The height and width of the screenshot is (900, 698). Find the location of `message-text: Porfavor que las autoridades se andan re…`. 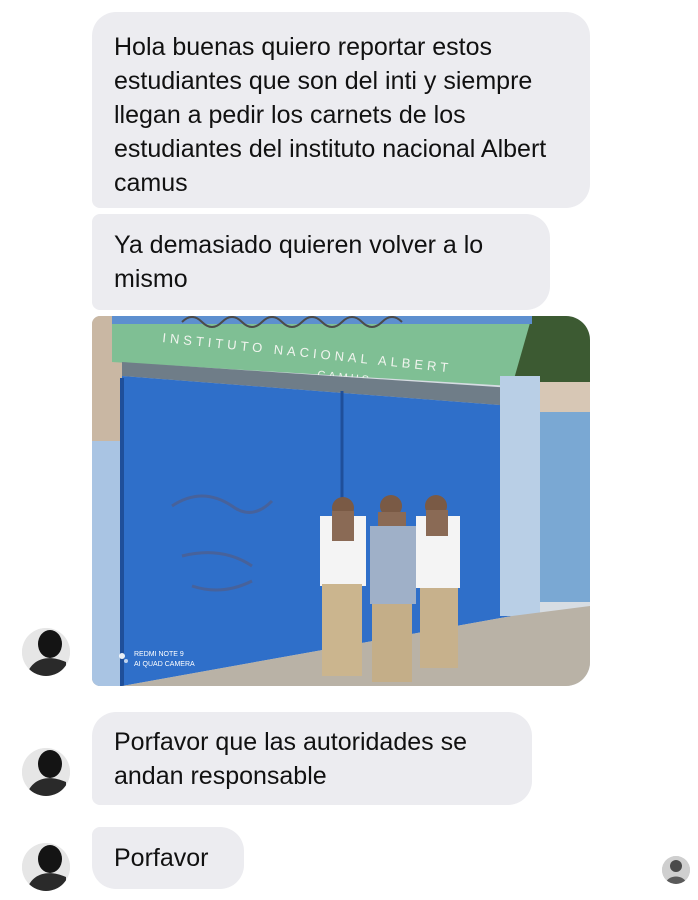

message-text: Porfavor que las autoridades se andan re… is located at coordinates (290, 759).